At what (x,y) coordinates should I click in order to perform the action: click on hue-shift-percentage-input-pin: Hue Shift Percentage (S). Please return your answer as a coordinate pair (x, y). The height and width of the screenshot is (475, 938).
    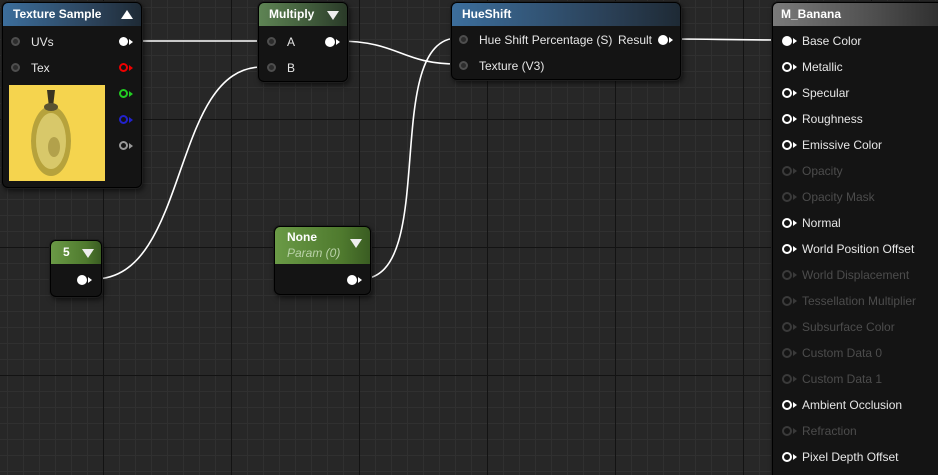
    Looking at the image, I should click on (534, 40).